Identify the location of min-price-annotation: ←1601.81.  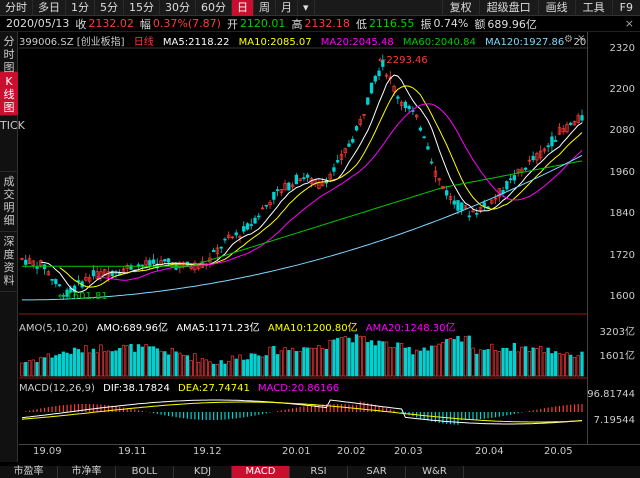
(83, 296).